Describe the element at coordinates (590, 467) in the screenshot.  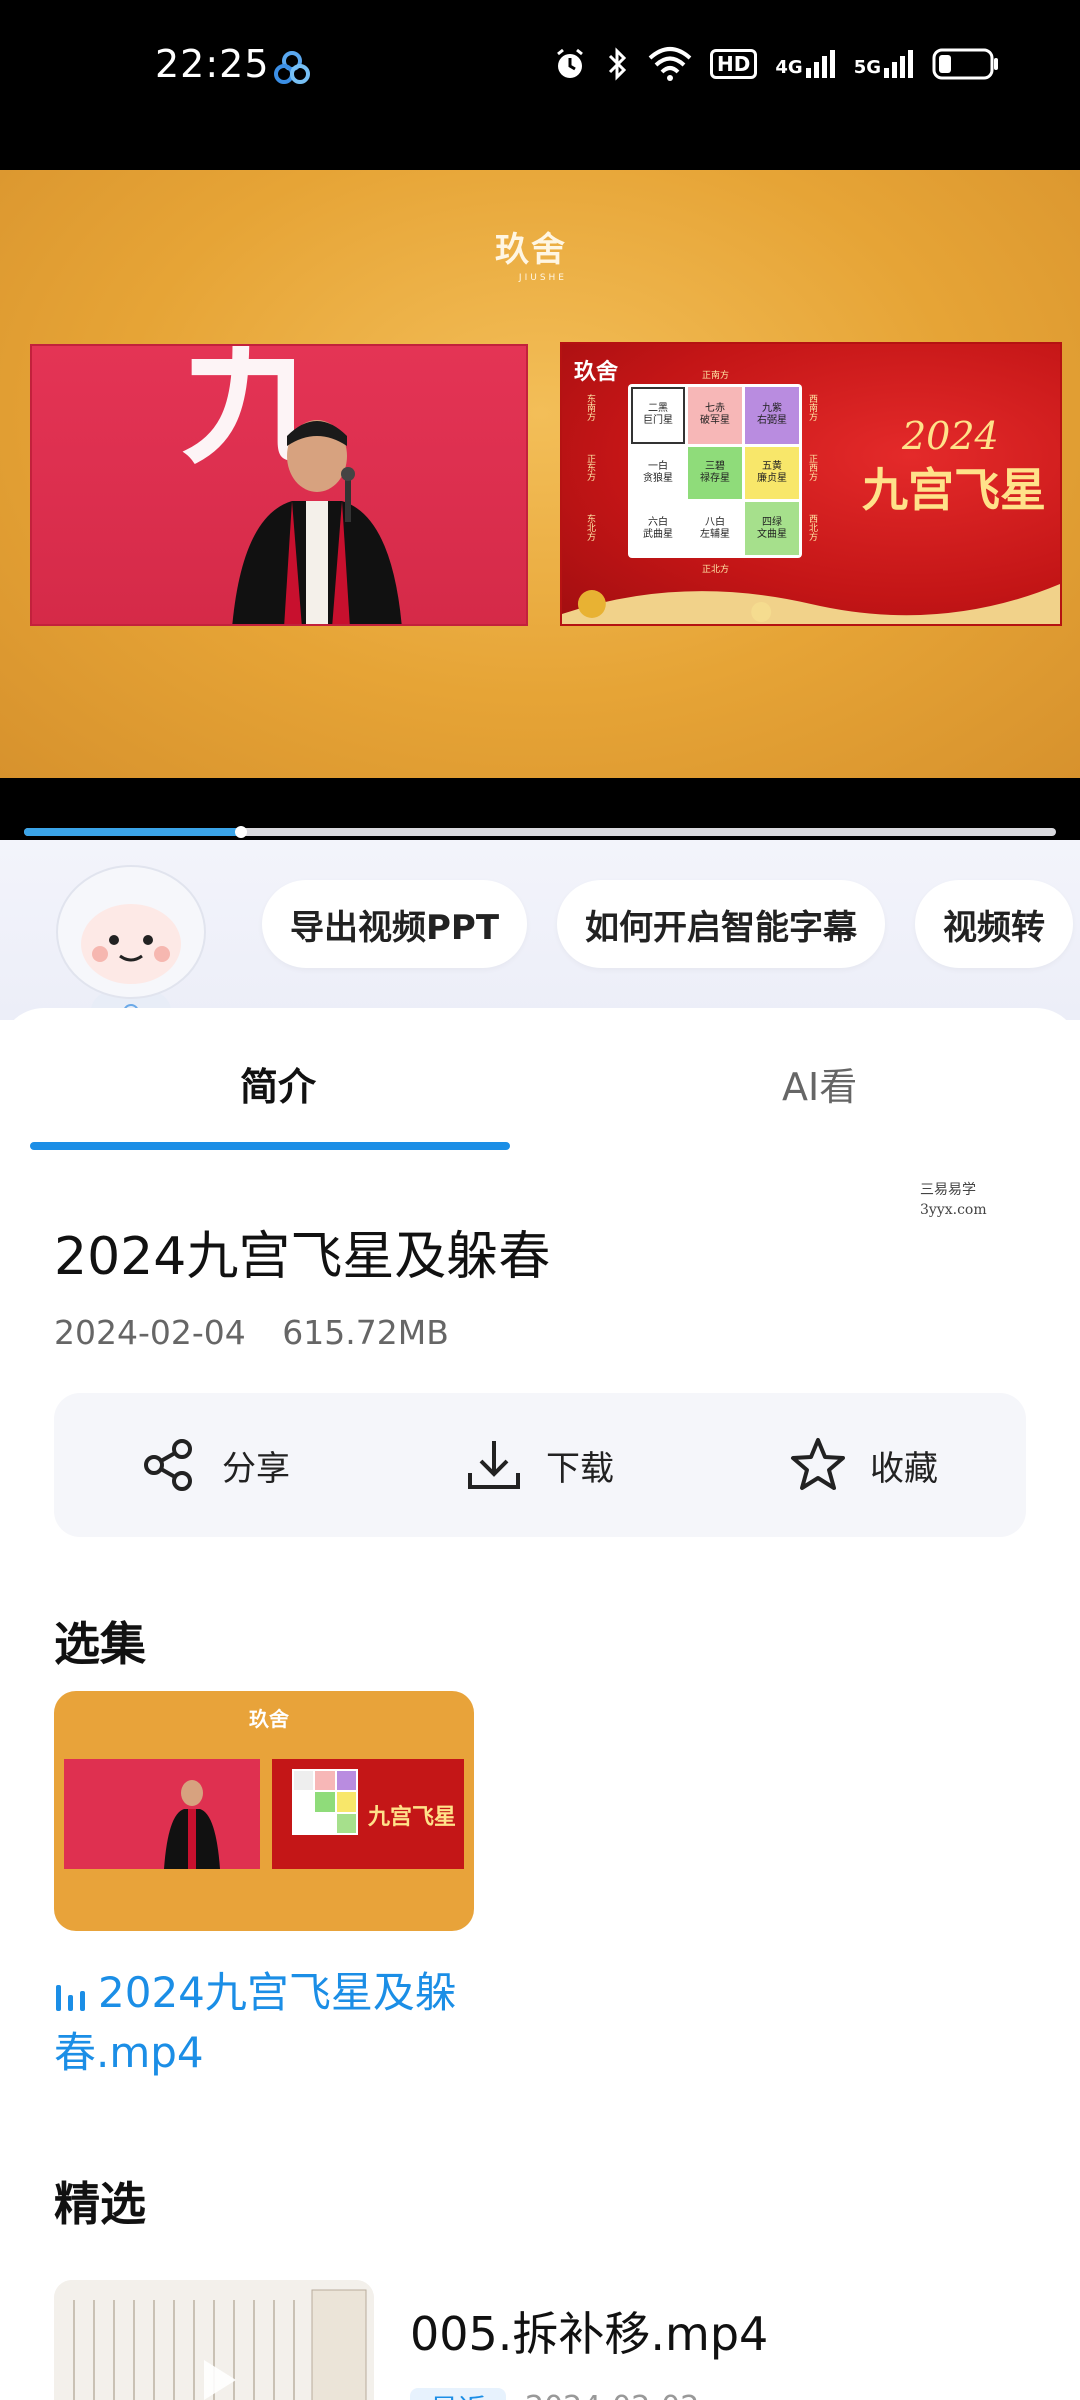
I see `direction-left: 正东方` at that location.